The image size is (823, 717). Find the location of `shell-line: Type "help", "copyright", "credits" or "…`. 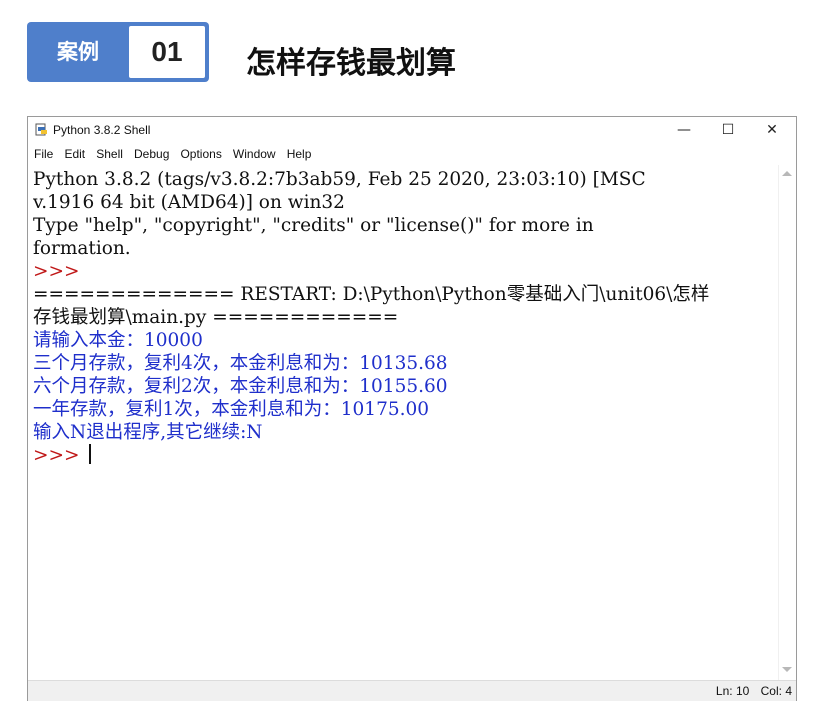

shell-line: Type "help", "copyright", "credits" or "… is located at coordinates (313, 225).